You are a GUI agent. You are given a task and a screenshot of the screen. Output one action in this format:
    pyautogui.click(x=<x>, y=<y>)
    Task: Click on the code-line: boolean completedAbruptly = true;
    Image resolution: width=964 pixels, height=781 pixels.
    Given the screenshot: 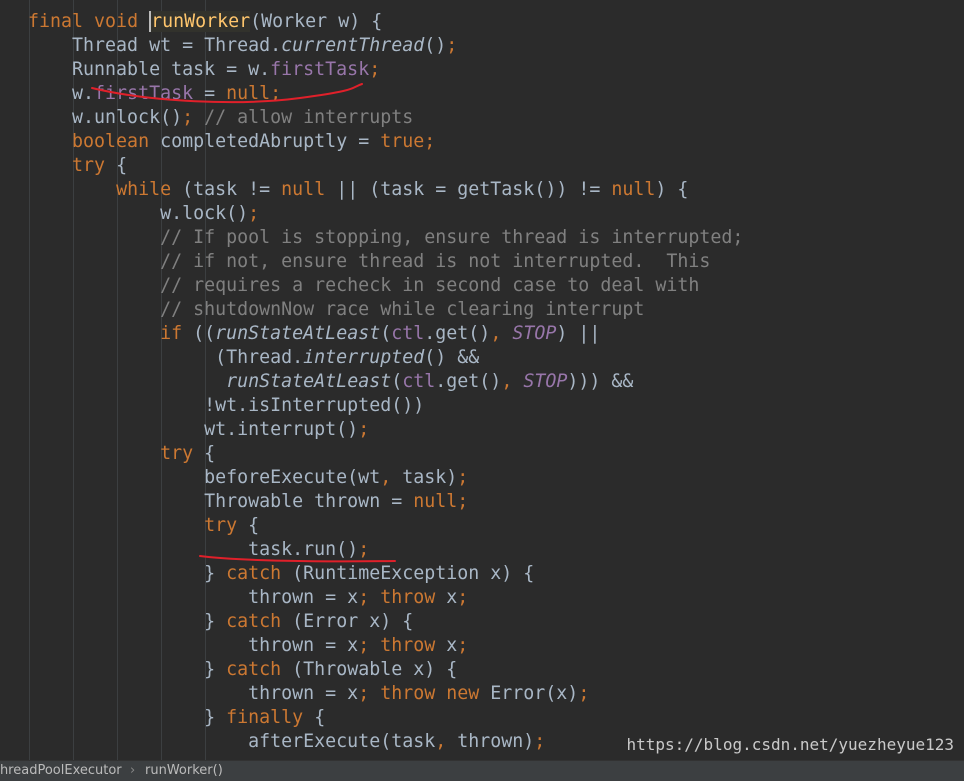 What is the action you would take?
    pyautogui.click(x=385, y=142)
    